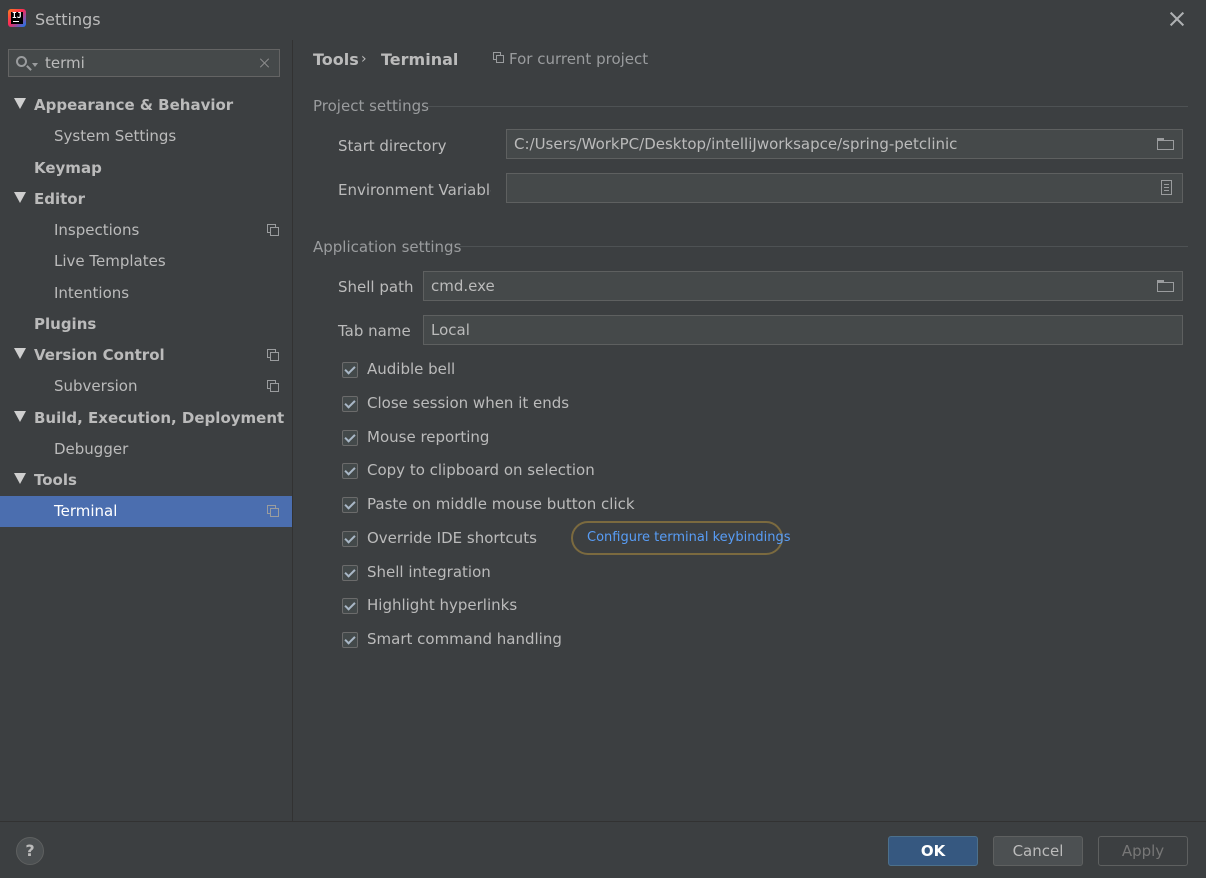 This screenshot has height=878, width=1206. Describe the element at coordinates (786, 286) in the screenshot. I see `shell-path-input` at that location.